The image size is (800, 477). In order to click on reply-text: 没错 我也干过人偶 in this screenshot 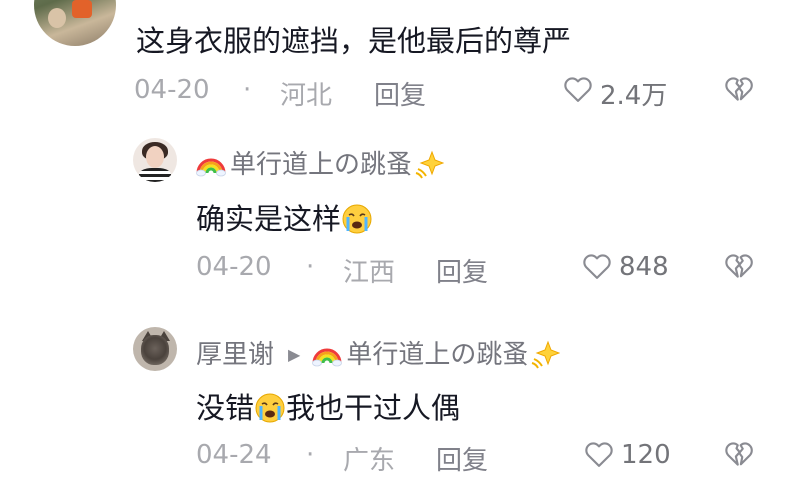, I will do `click(328, 406)`.